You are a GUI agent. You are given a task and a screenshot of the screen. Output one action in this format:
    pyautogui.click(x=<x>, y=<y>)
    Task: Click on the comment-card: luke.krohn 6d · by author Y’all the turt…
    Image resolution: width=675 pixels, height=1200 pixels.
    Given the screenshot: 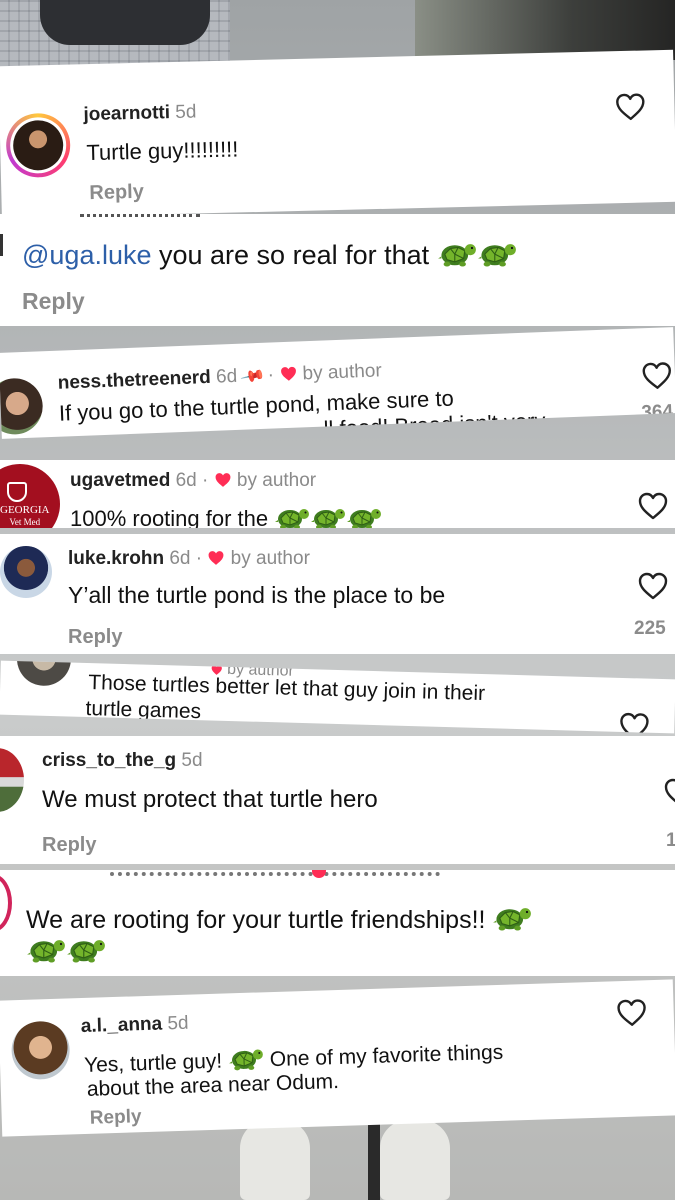 What is the action you would take?
    pyautogui.click(x=337, y=594)
    